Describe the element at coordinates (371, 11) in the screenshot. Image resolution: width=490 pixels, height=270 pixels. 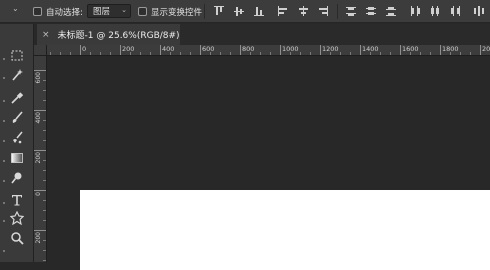
I see `distribute-vcenter-icon` at that location.